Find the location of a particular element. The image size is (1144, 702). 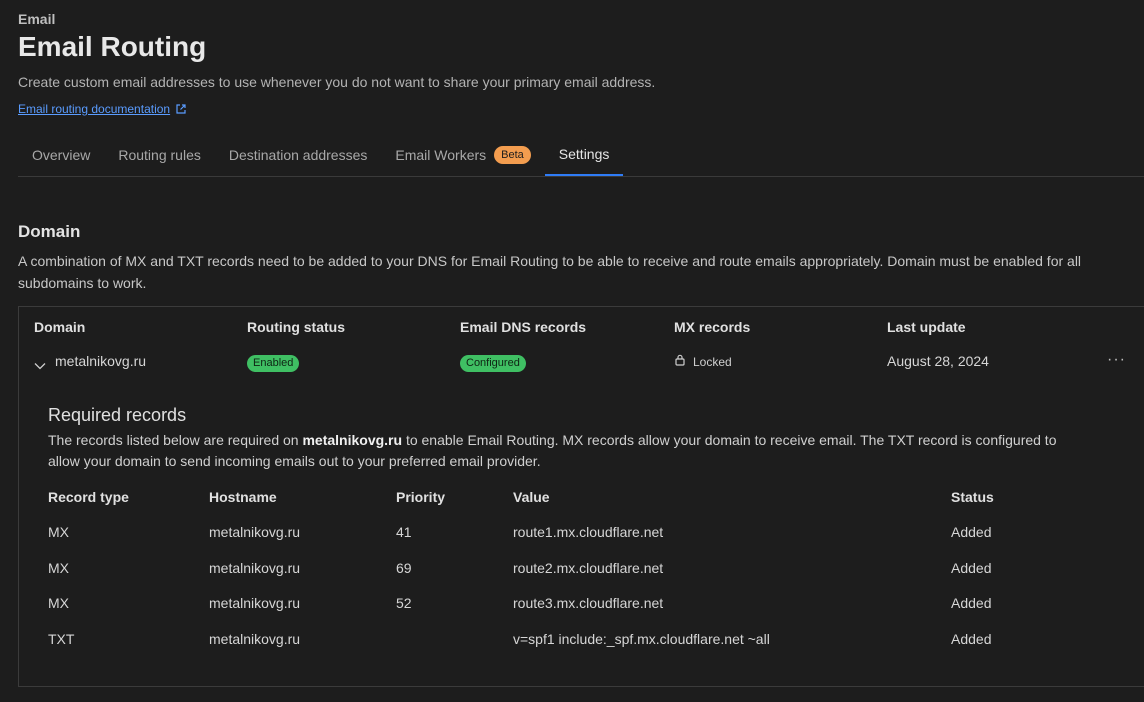

lock-icon is located at coordinates (680, 361).